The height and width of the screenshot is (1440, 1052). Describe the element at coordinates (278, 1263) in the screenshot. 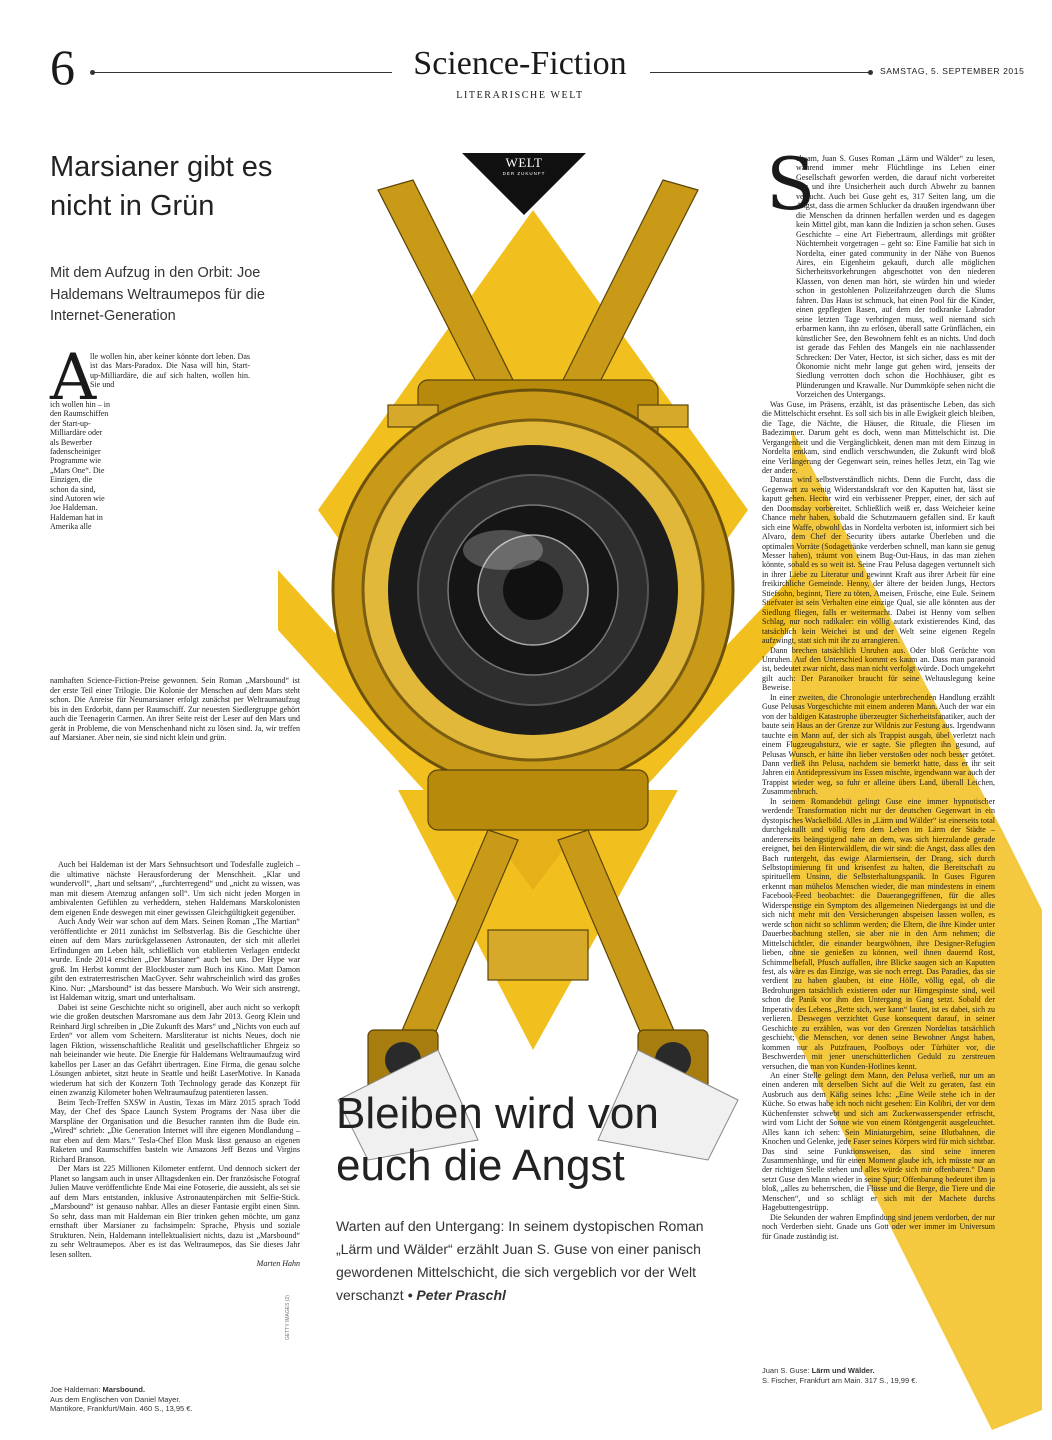

I see `left-author: Marten Hahn` at that location.